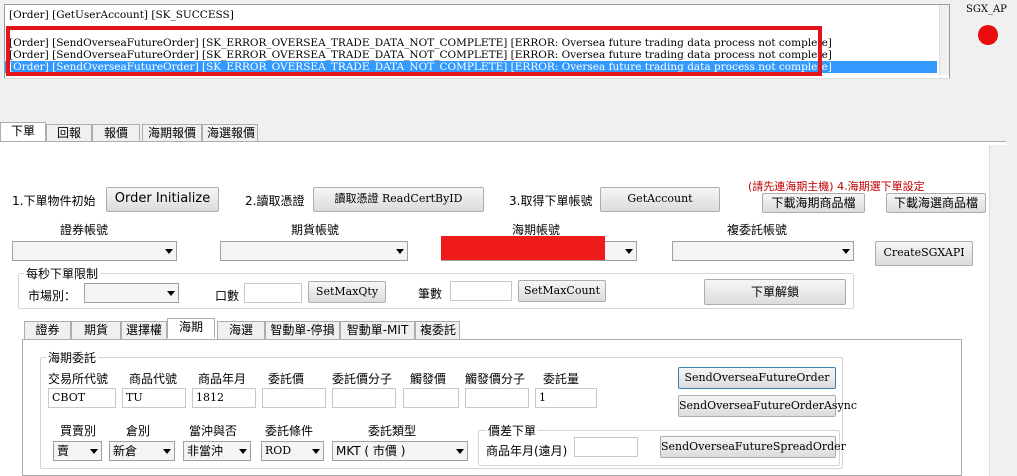 This screenshot has width=1017, height=476. What do you see at coordinates (753, 447) in the screenshot?
I see `send-oversea-future-spread-order-button: SendOverseaFutureSpreadOrder` at bounding box center [753, 447].